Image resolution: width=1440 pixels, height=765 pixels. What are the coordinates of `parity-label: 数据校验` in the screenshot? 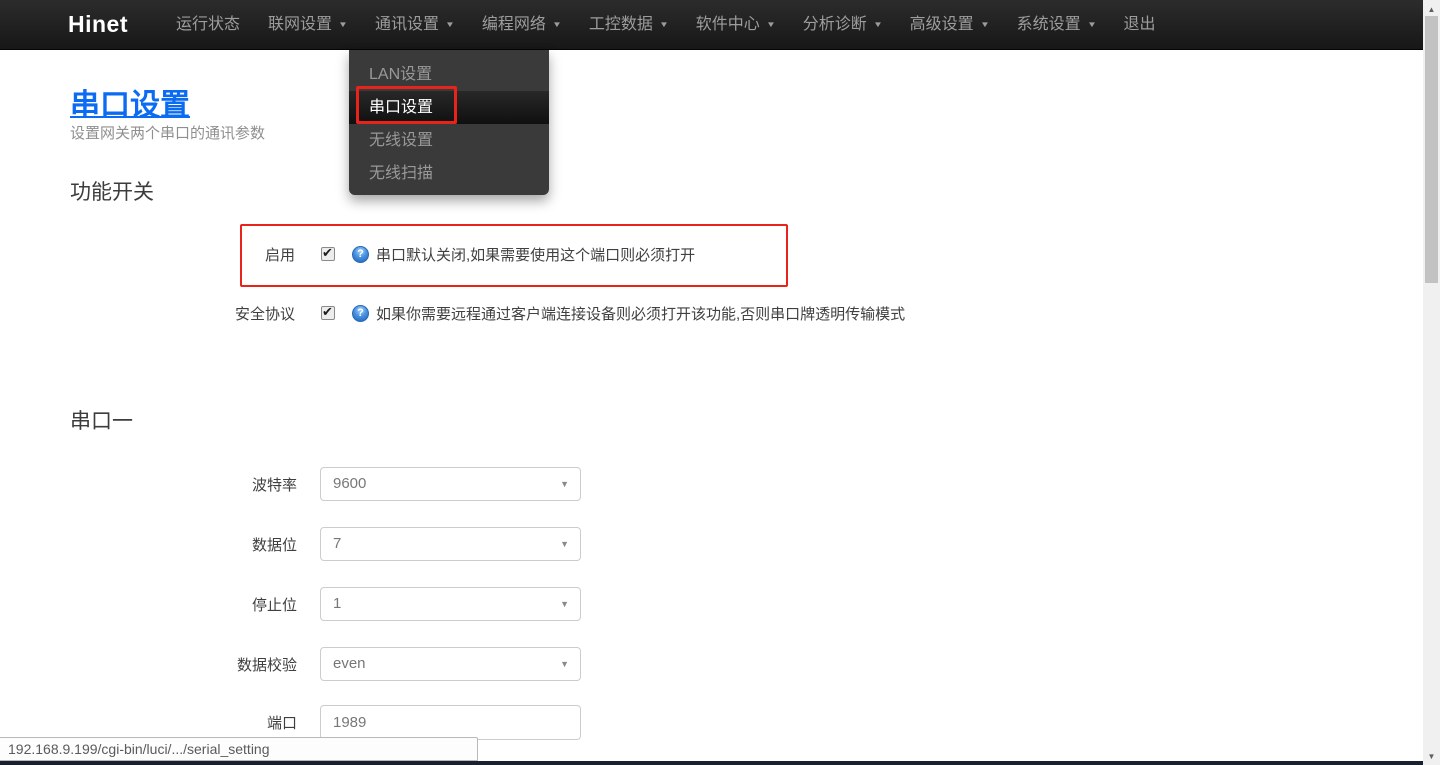 It's located at (266, 665).